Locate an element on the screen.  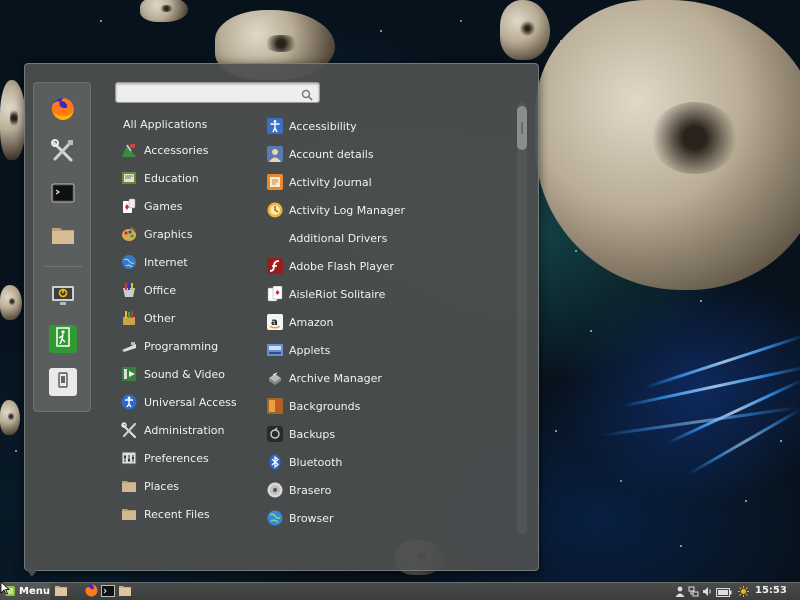
favorite-terminal is located at coordinates (63, 195).